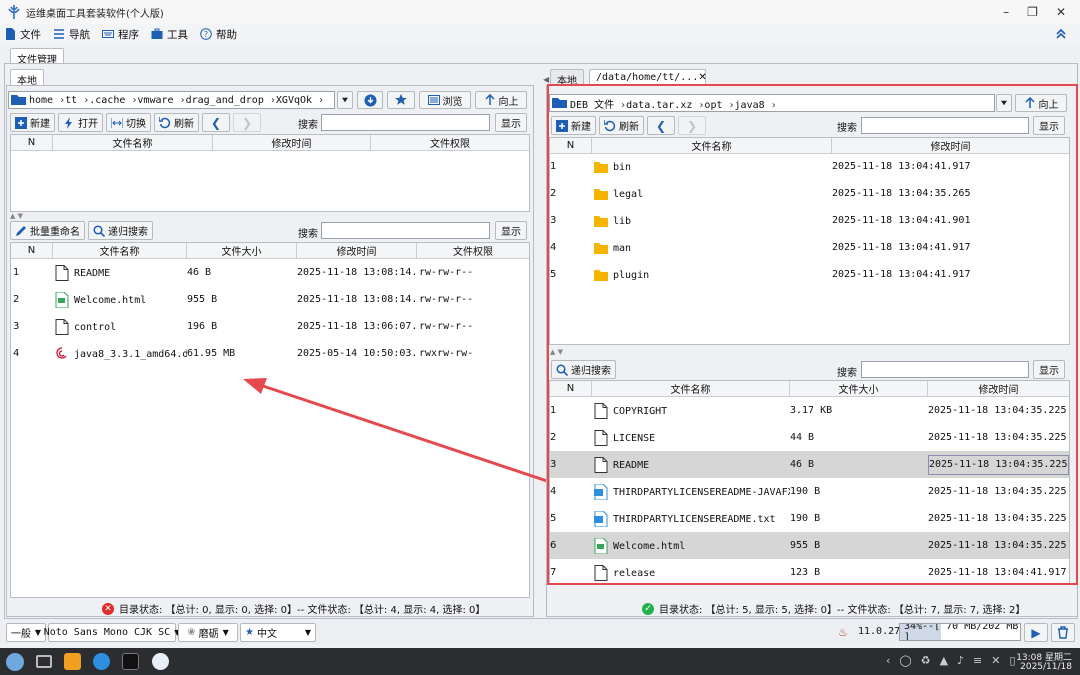  Describe the element at coordinates (68, 122) in the screenshot. I see `lightning-icon` at that location.